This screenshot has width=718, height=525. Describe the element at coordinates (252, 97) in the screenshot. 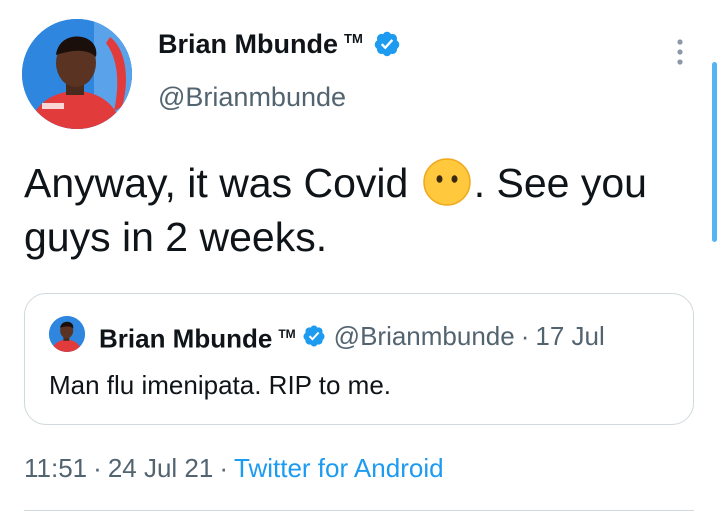

I see `author-handle: @Brianmbunde` at that location.